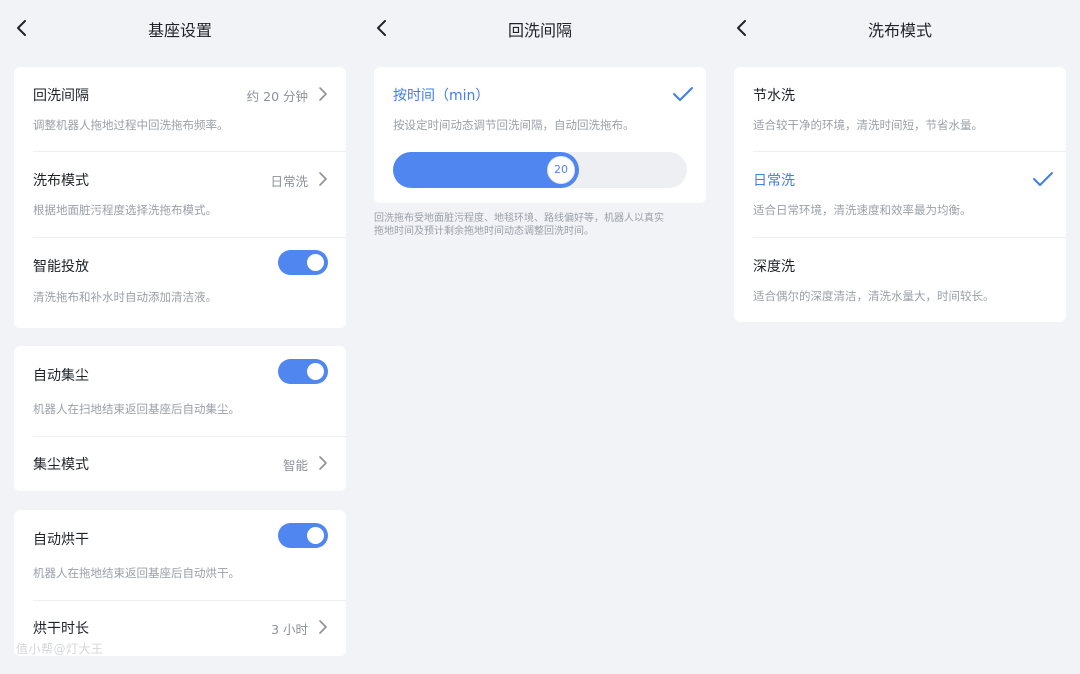 The height and width of the screenshot is (674, 1080). I want to click on mode-option-water-saving: 节水洗 适合较干净的环境，清洗时间短，节省水量。, so click(900, 109).